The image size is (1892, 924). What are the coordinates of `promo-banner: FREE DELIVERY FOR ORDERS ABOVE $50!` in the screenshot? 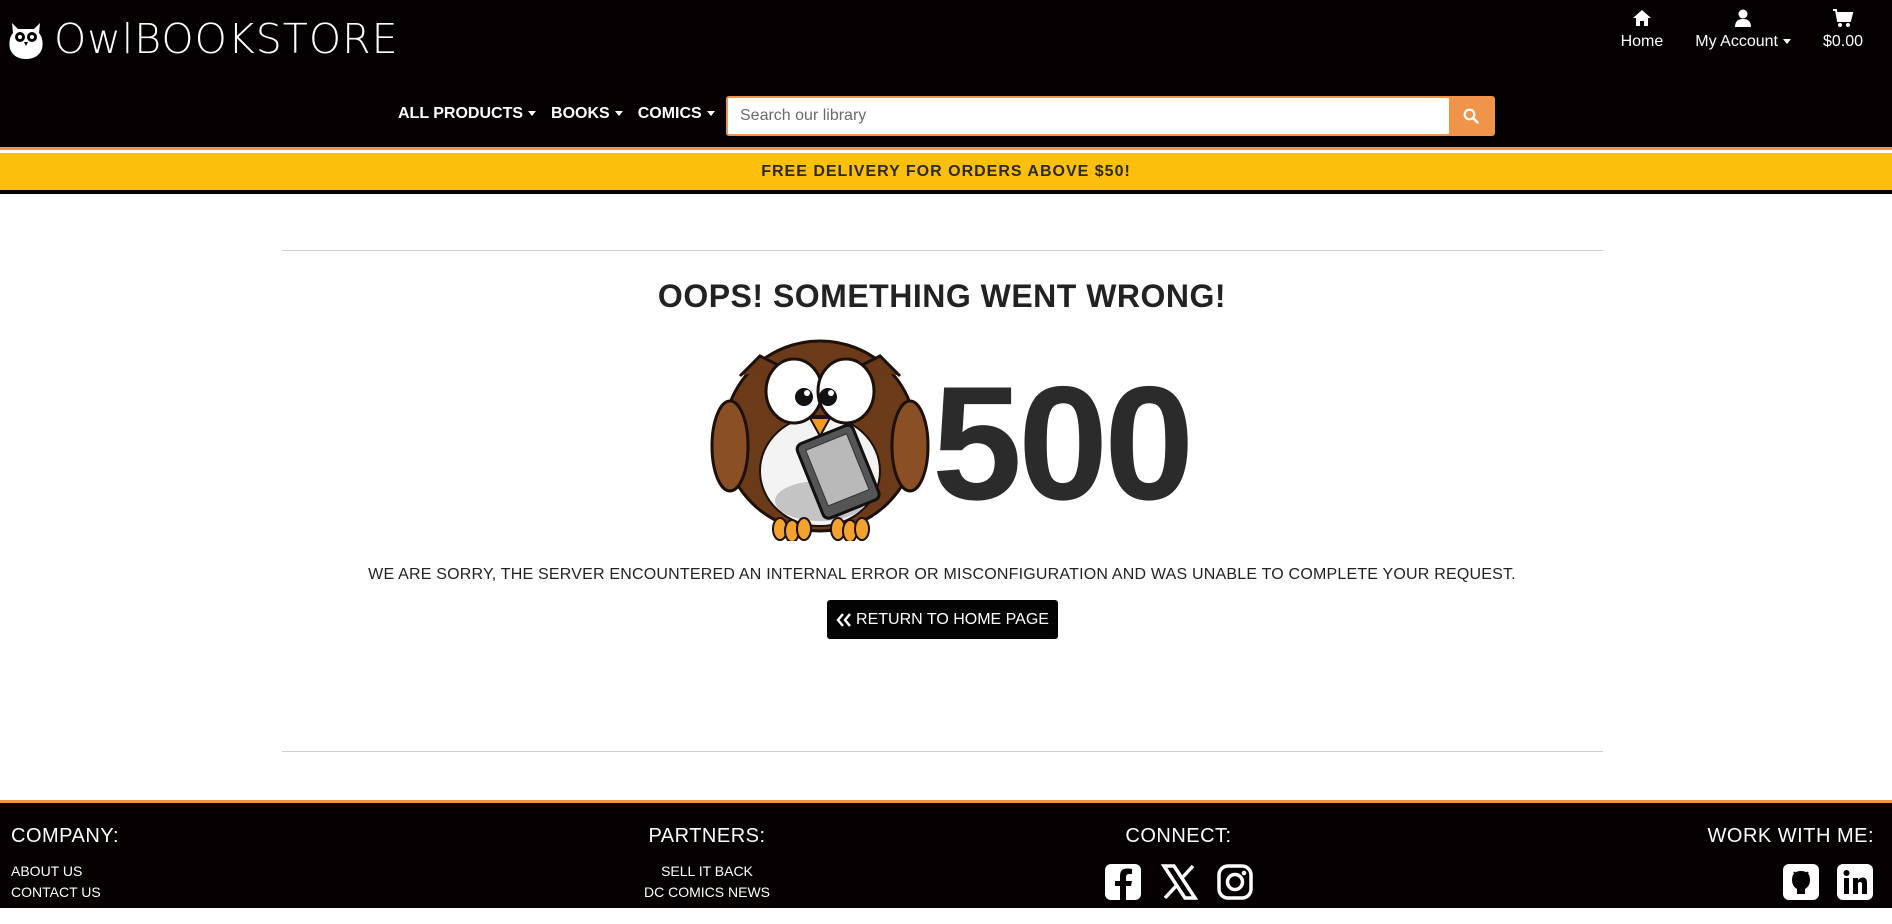 It's located at (946, 171).